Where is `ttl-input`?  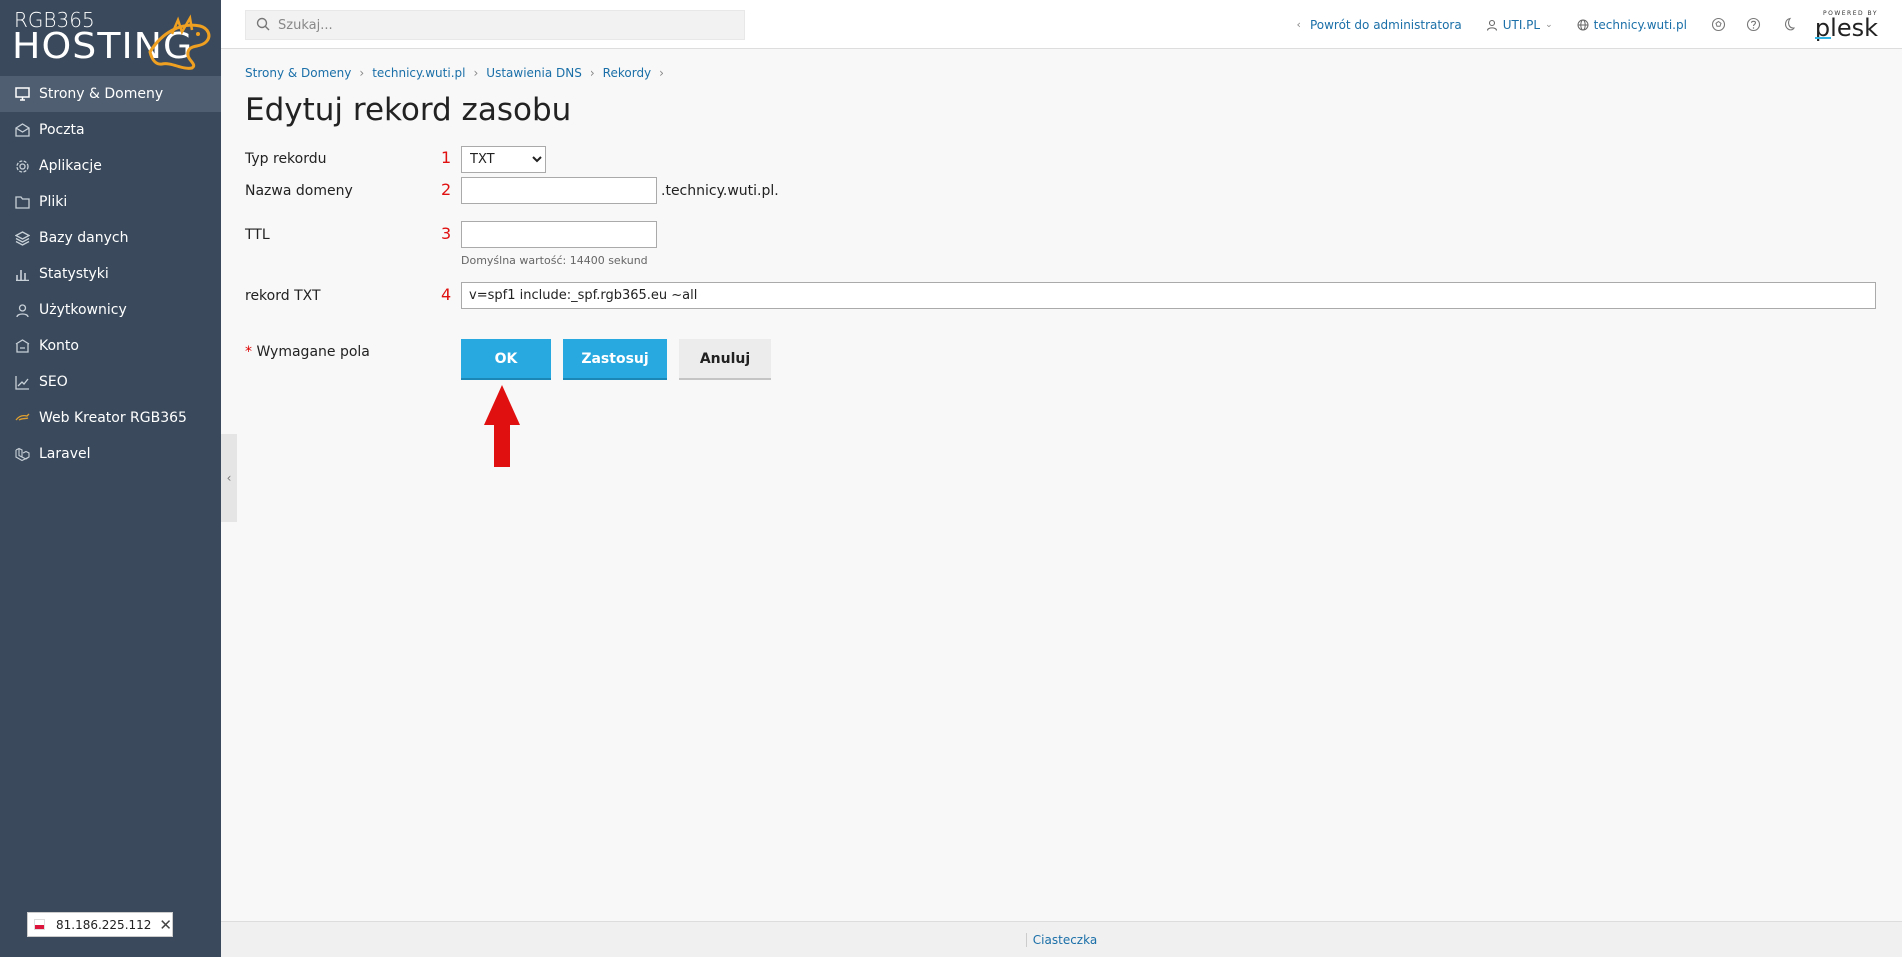 ttl-input is located at coordinates (559, 234).